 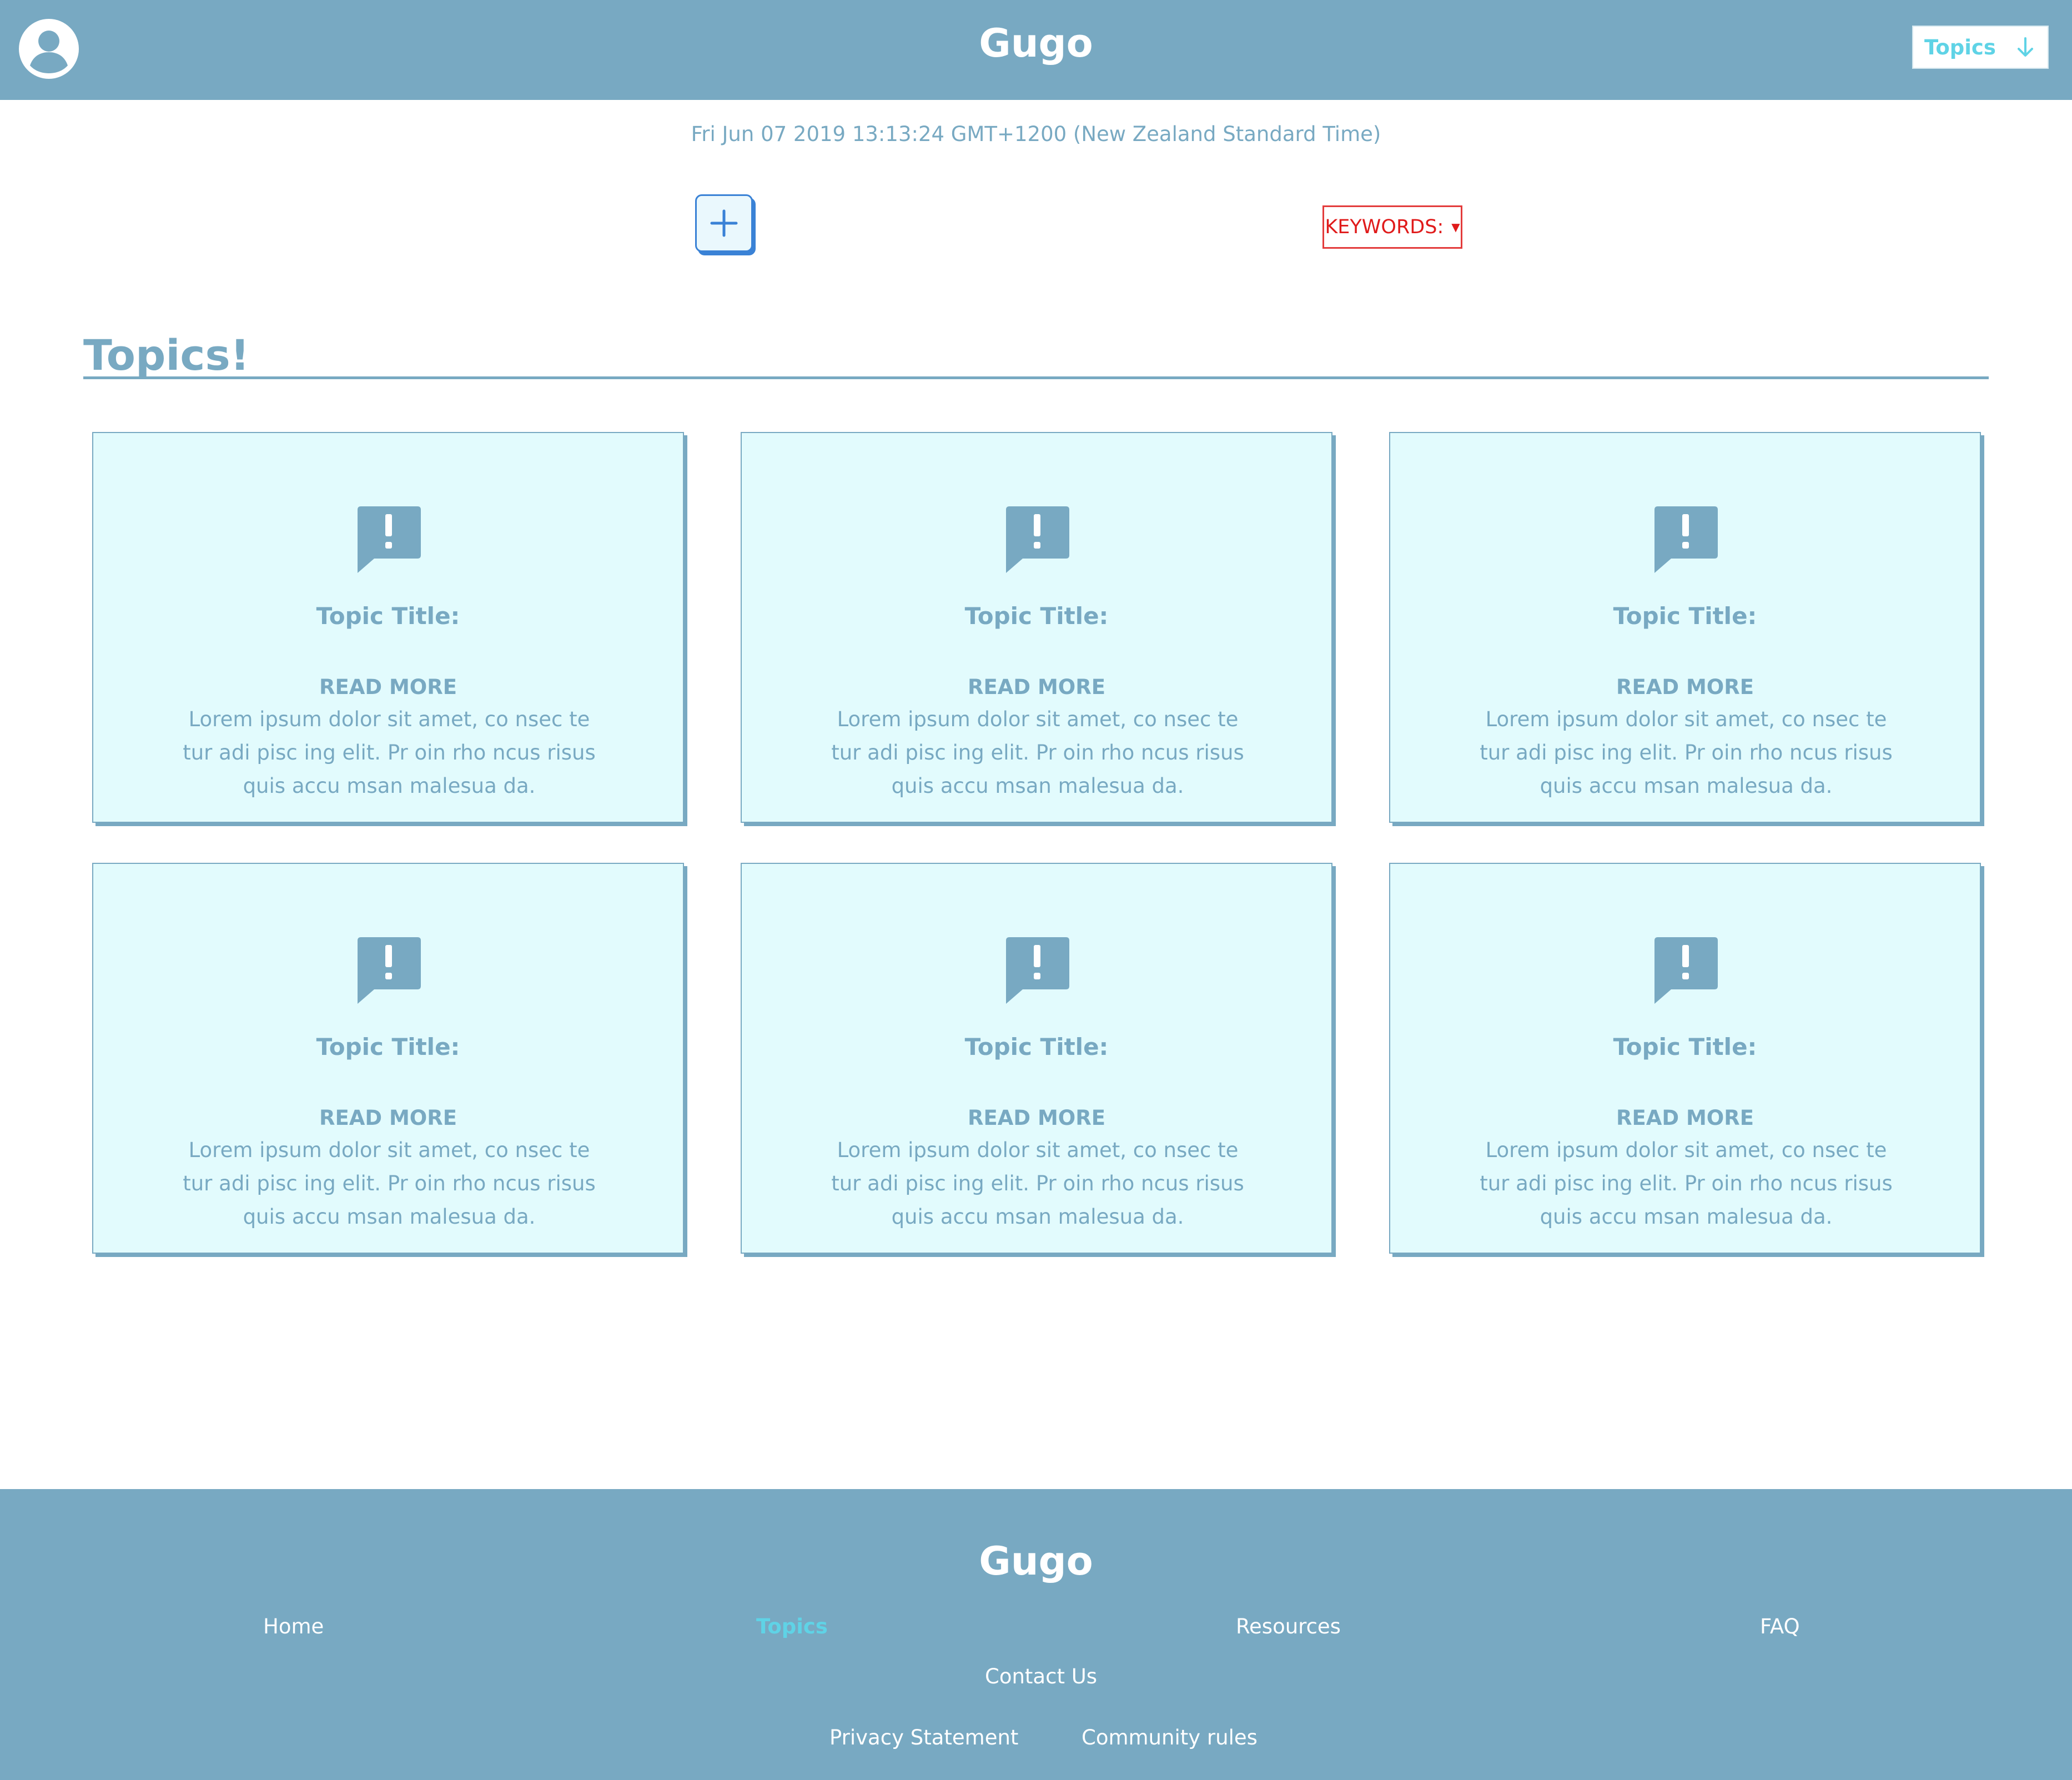 I want to click on footer-brand: Gugo, so click(x=1036, y=1561).